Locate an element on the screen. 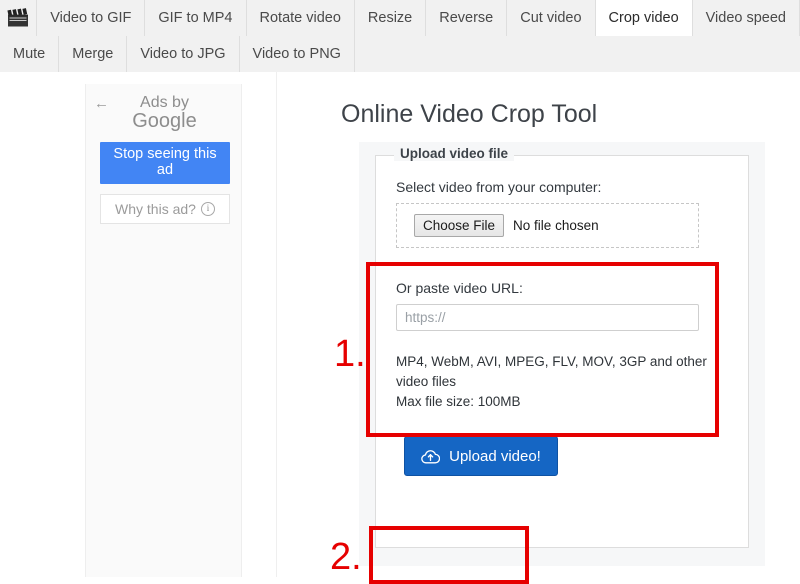 The image size is (800, 584). nav-tab-label: Video to JPG is located at coordinates (183, 54).